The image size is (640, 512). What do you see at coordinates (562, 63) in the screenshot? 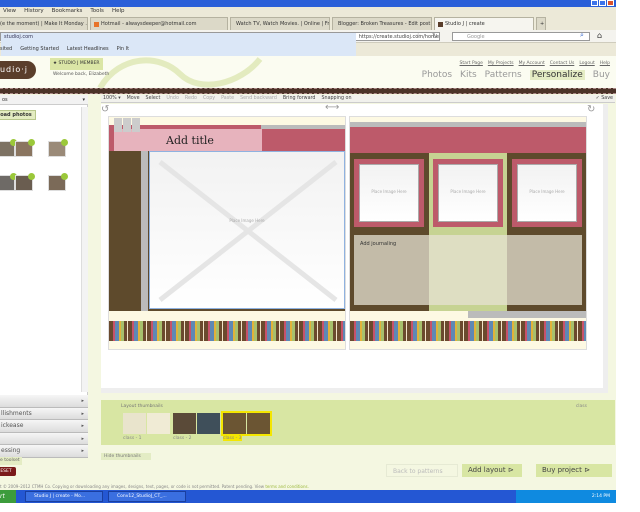
I see `link-contact-us: Contact Us` at bounding box center [562, 63].